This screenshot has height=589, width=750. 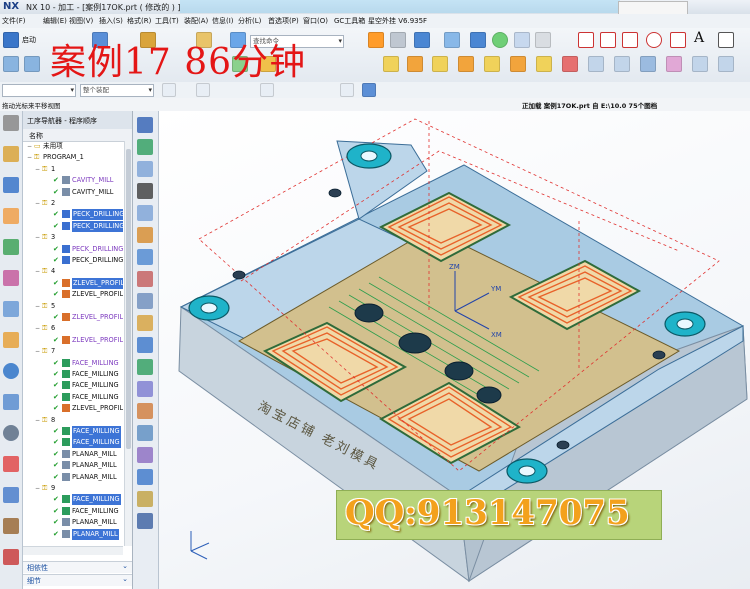 I want to click on create-program-icon, so click(x=145, y=125).